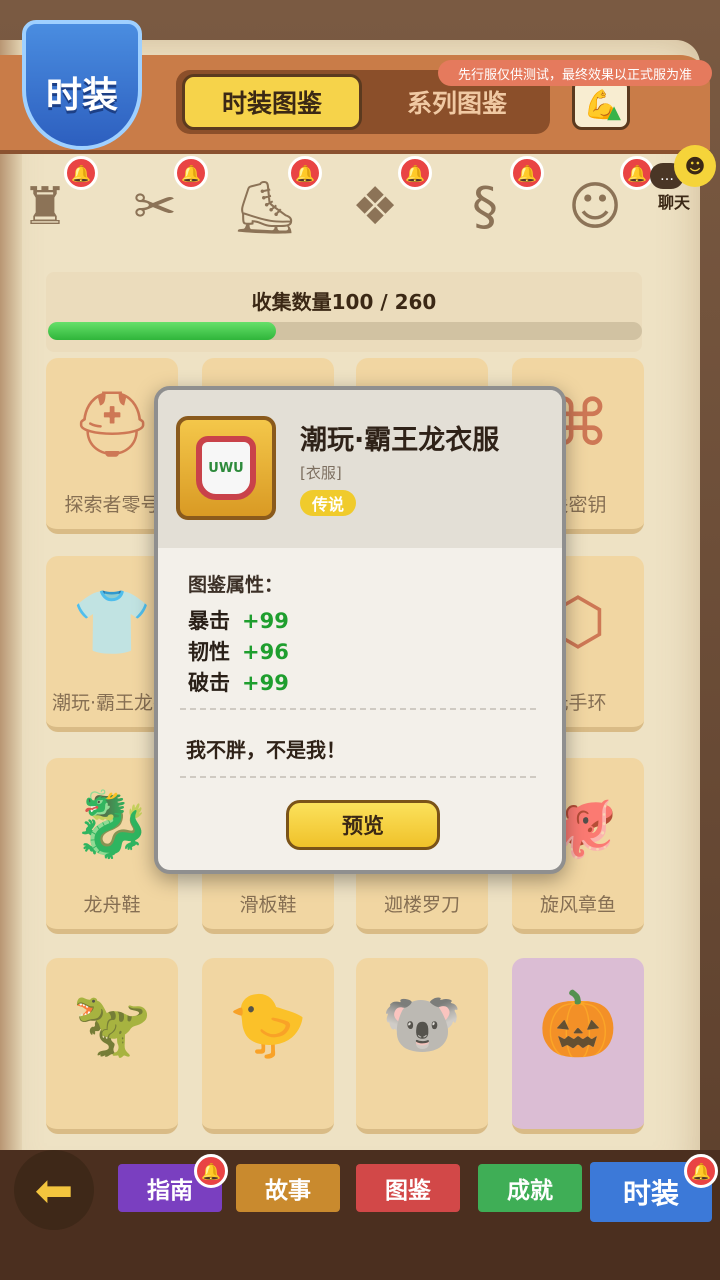  I want to click on costume-card: 🎃, so click(578, 1046).